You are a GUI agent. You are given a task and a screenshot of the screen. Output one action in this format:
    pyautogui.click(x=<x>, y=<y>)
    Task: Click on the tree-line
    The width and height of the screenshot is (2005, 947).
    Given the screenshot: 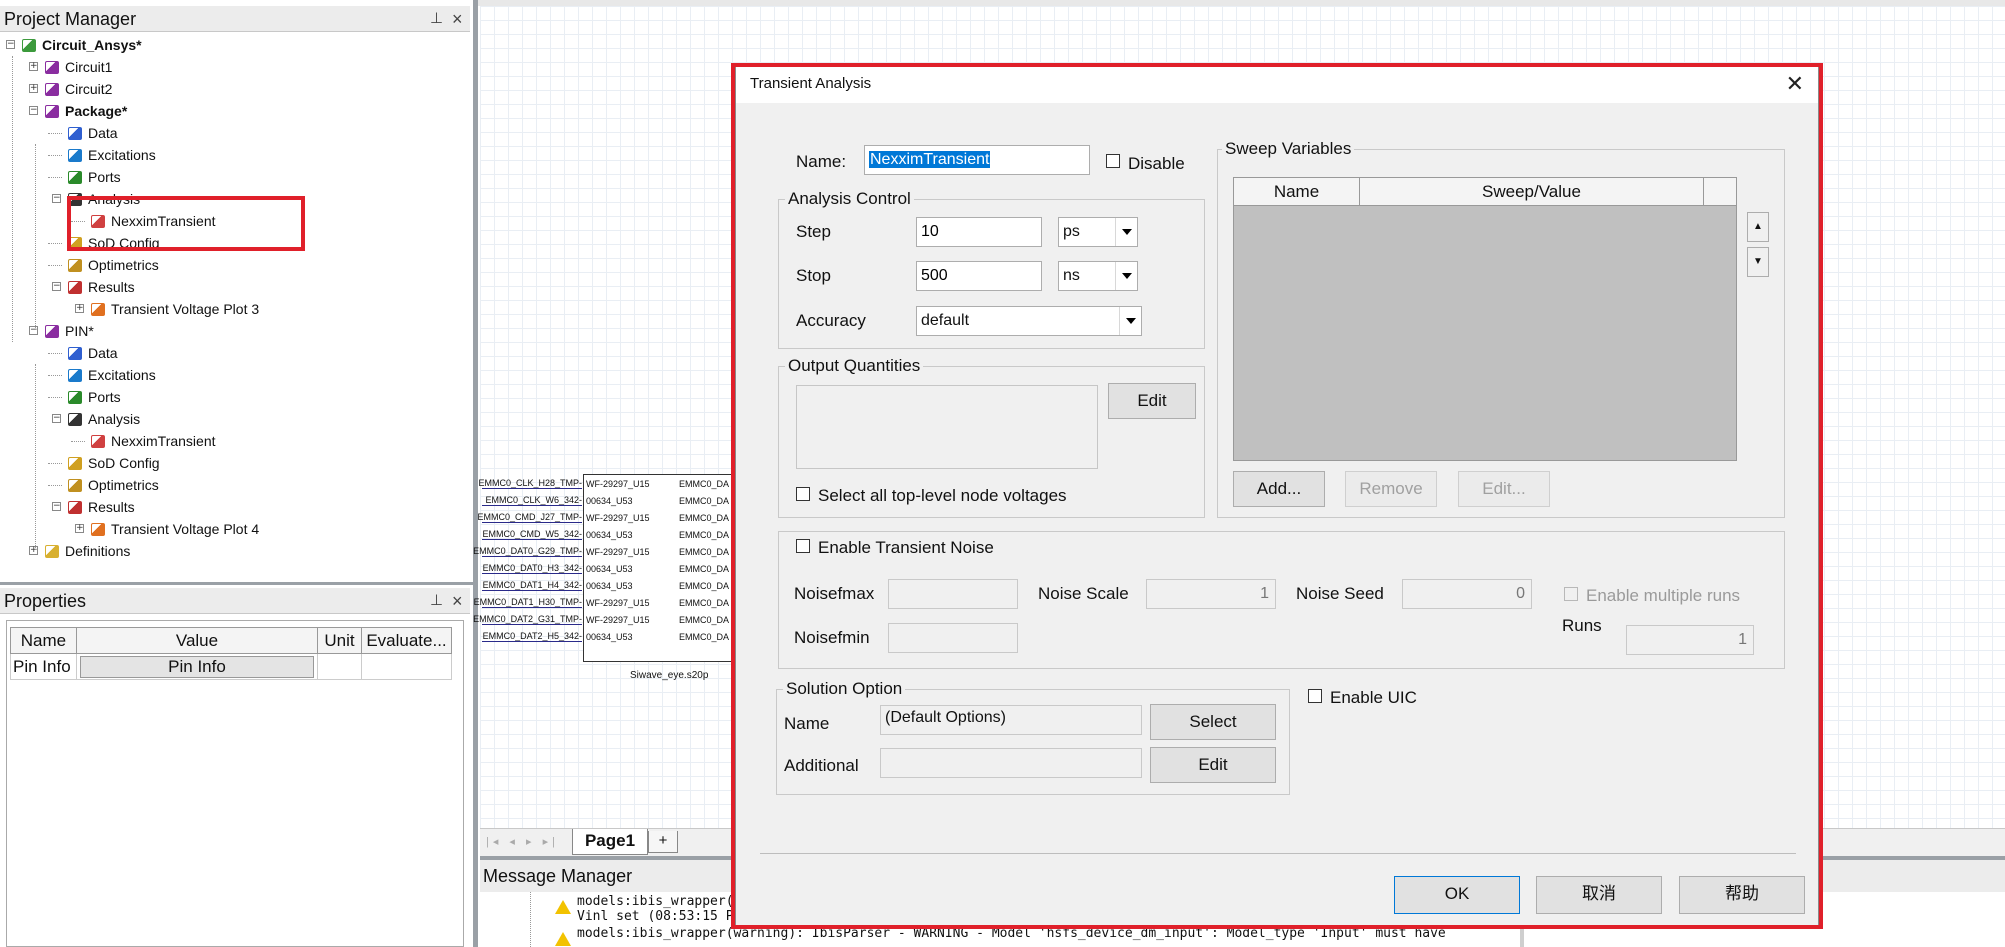 What is the action you would take?
    pyautogui.click(x=530, y=919)
    